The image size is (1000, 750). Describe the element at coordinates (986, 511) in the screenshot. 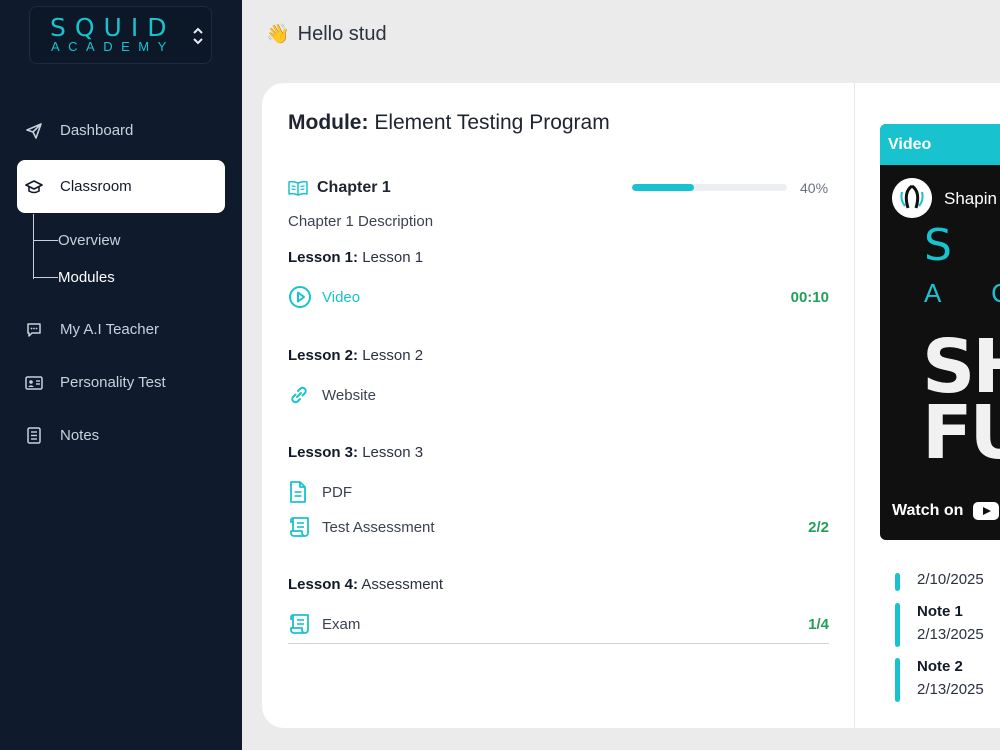

I see `youtube-icon` at that location.